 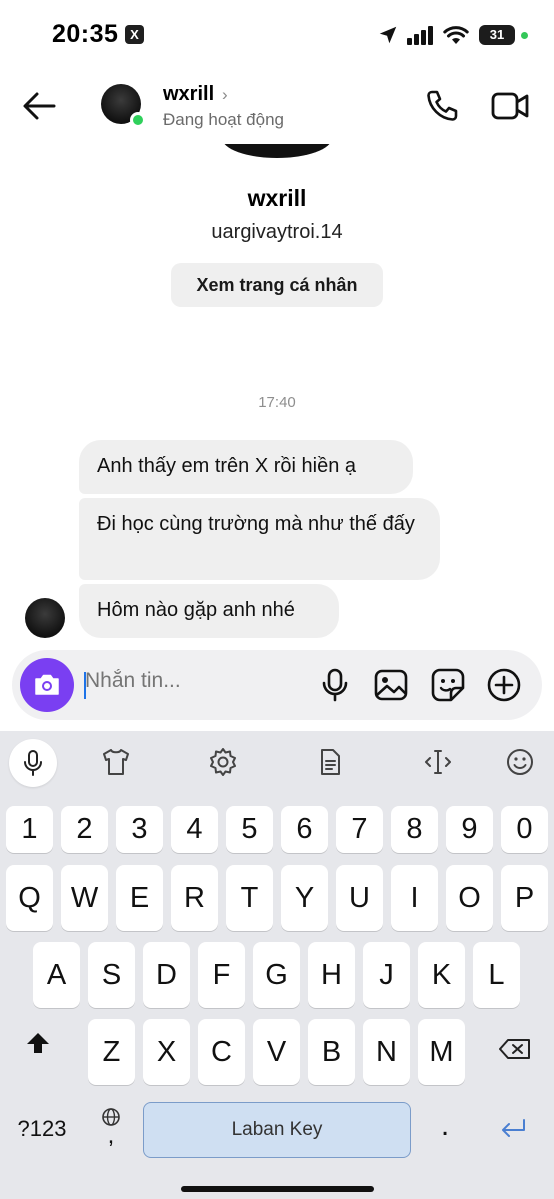 I want to click on key-n: N, so click(x=386, y=1052).